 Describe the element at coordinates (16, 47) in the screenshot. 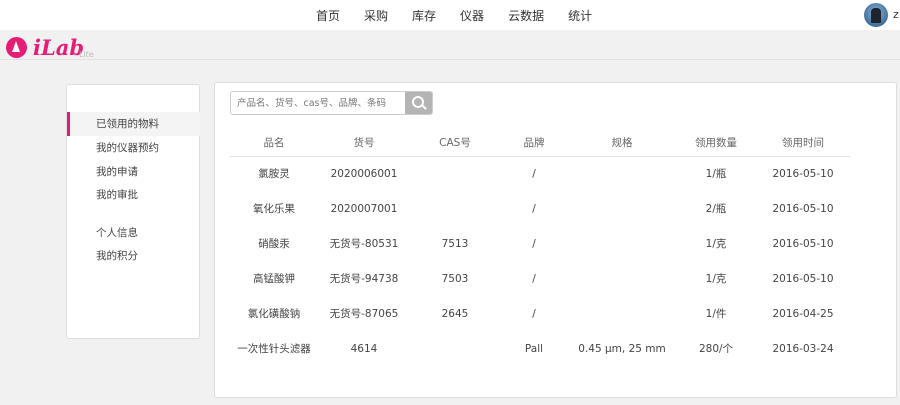

I see `ilab-logo-icon` at that location.